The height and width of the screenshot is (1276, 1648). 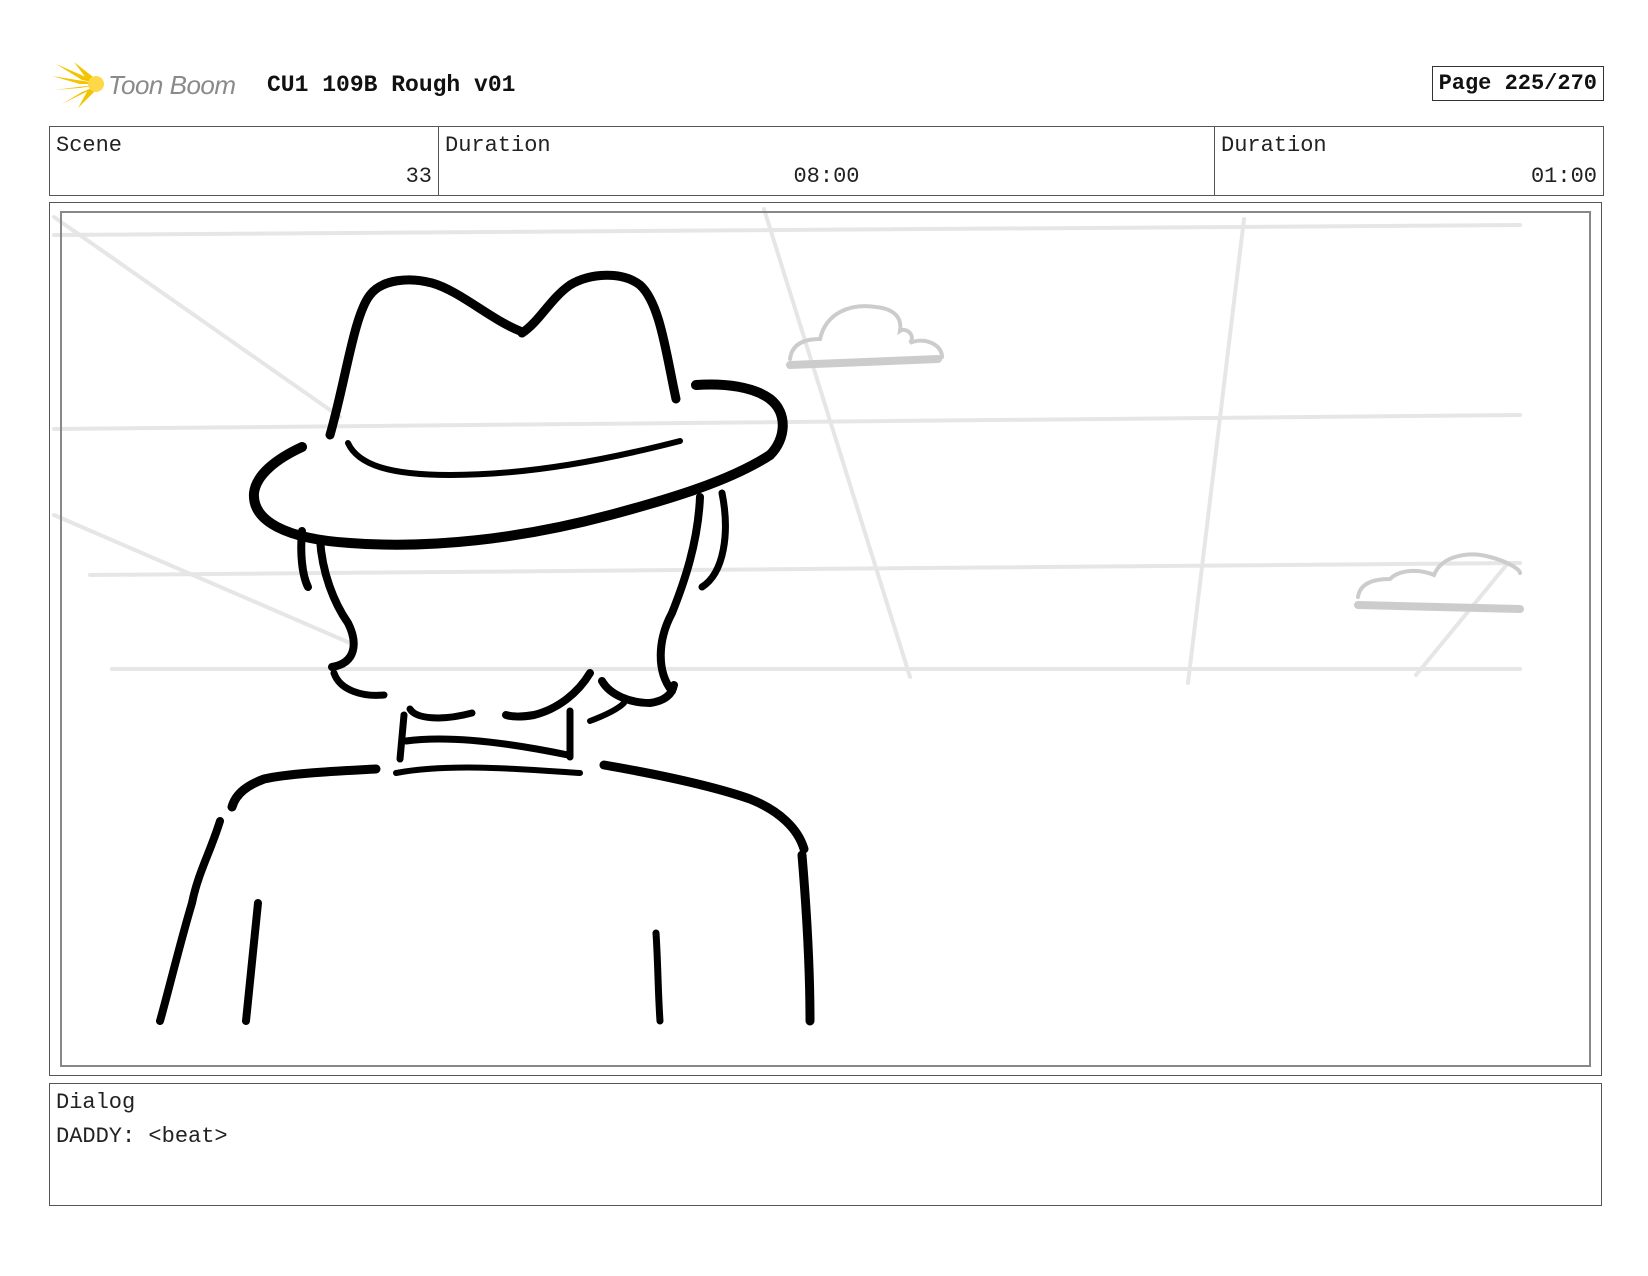 What do you see at coordinates (244, 161) in the screenshot?
I see `scene-cell: Scene 33` at bounding box center [244, 161].